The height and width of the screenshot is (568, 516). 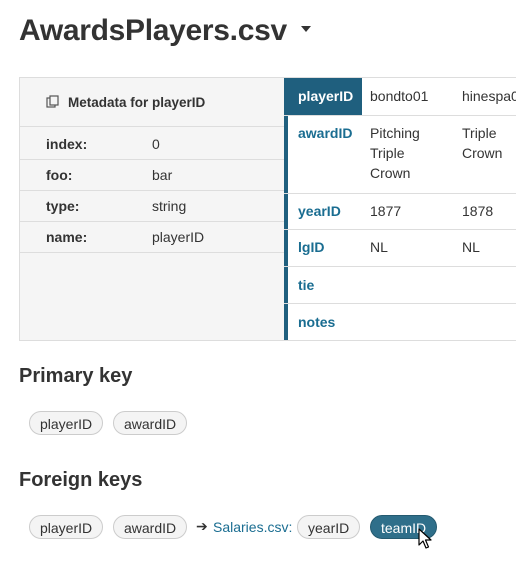 I want to click on primary-key-heading: Primary key, so click(x=76, y=376).